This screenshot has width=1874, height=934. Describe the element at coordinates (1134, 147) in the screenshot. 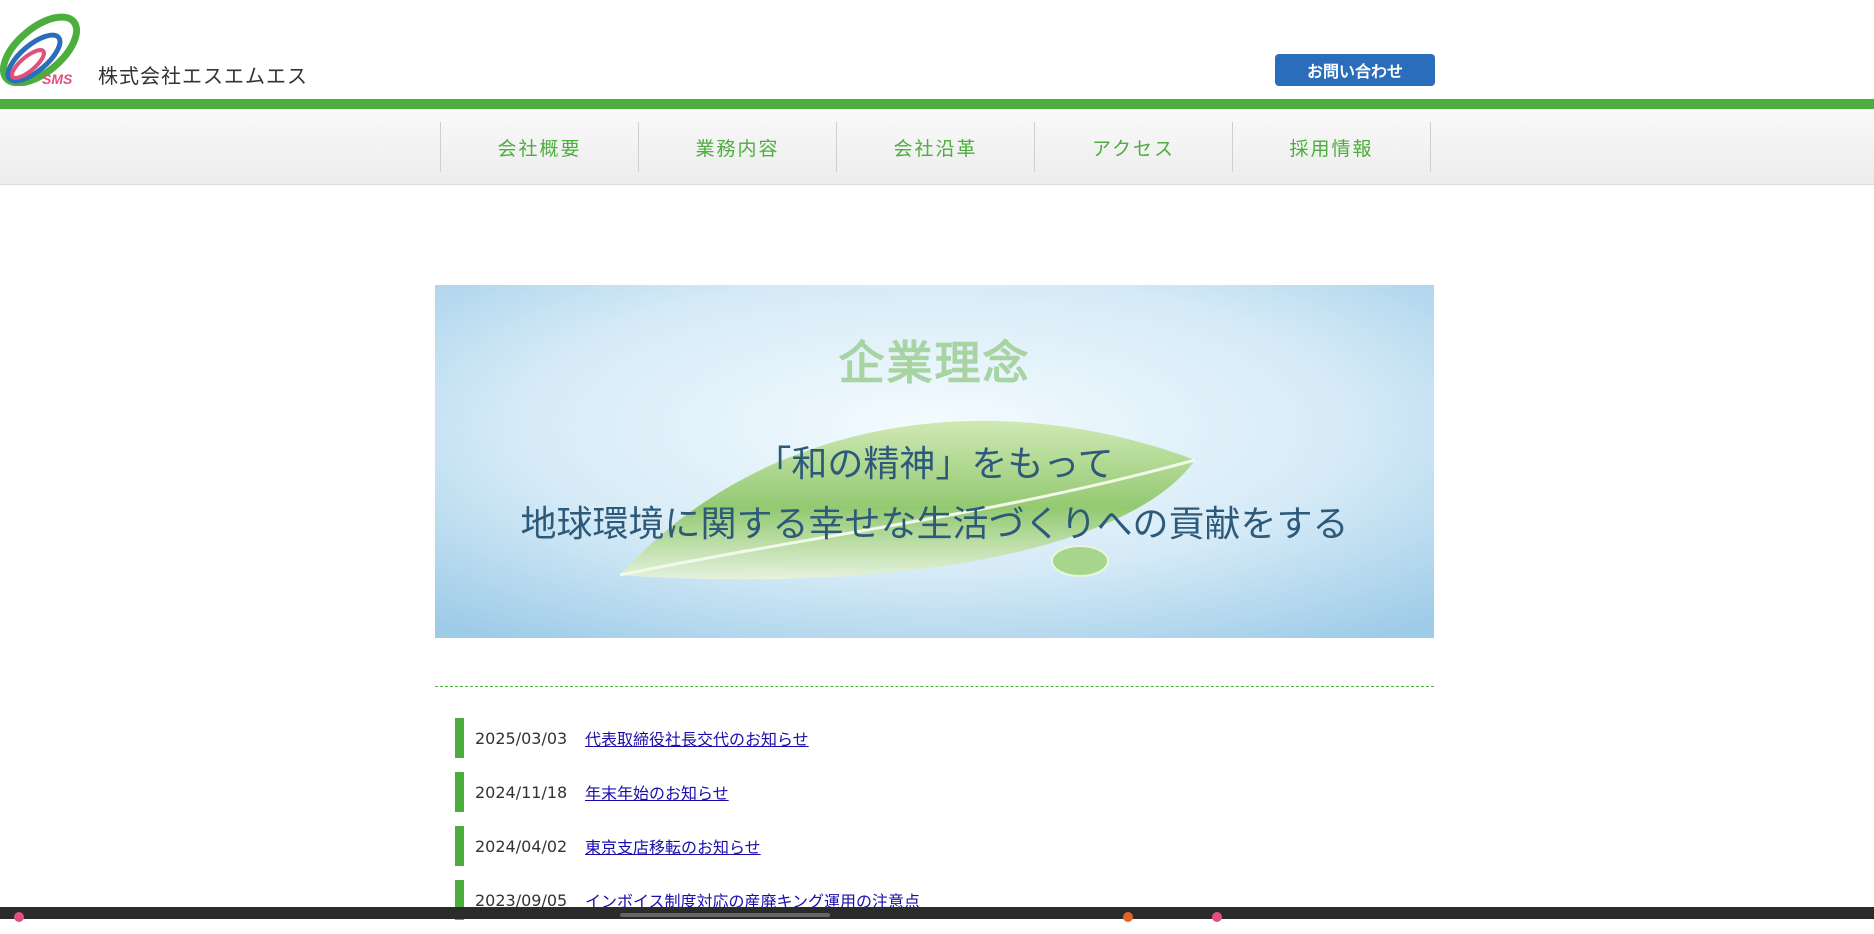

I see `nav-item-access: アクセス` at that location.